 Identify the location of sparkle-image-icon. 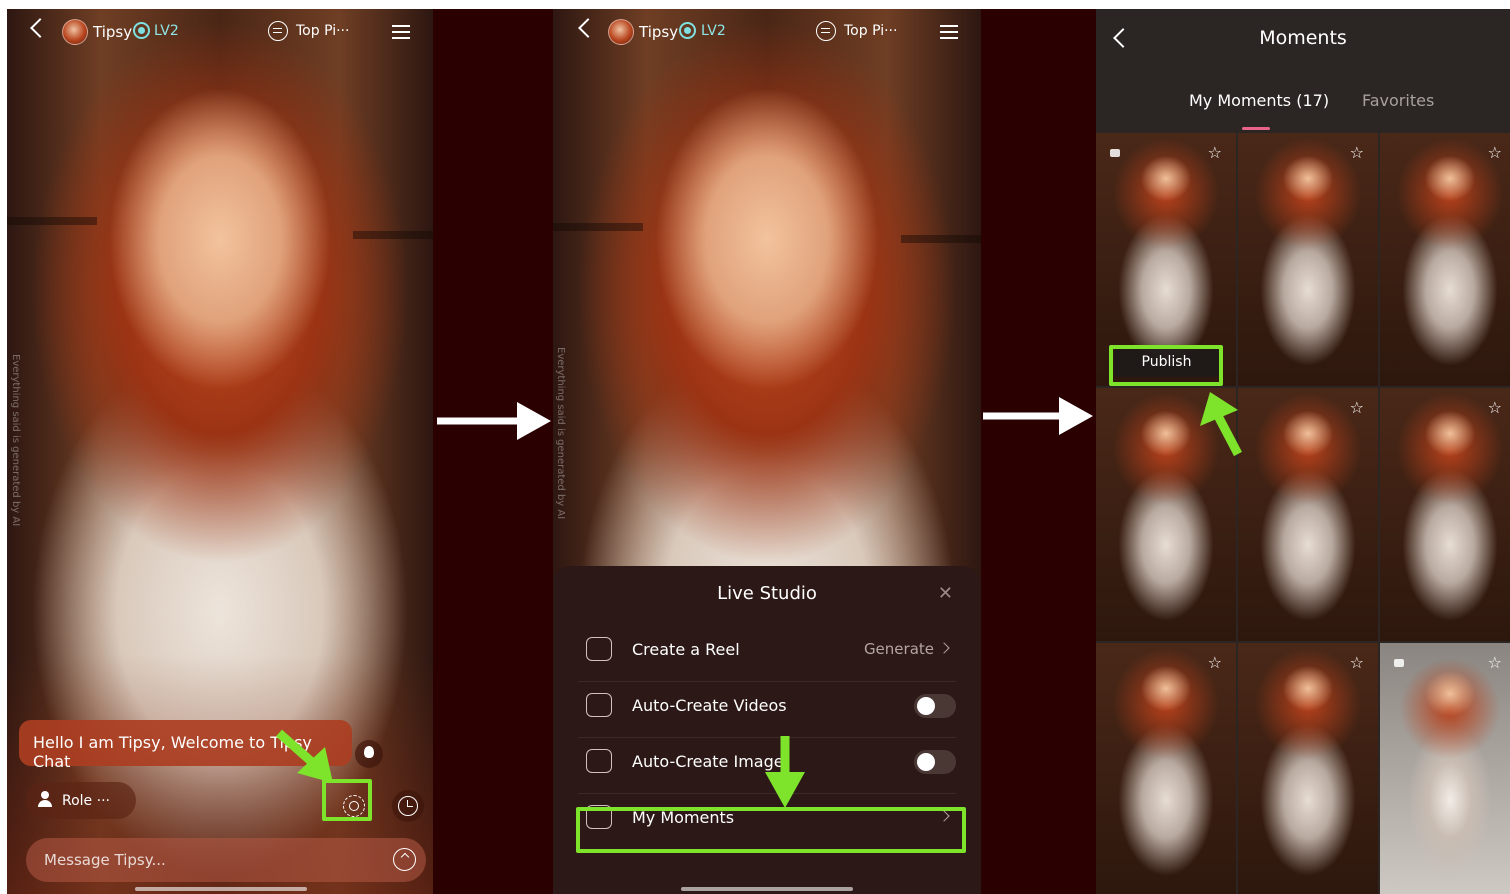
(599, 761).